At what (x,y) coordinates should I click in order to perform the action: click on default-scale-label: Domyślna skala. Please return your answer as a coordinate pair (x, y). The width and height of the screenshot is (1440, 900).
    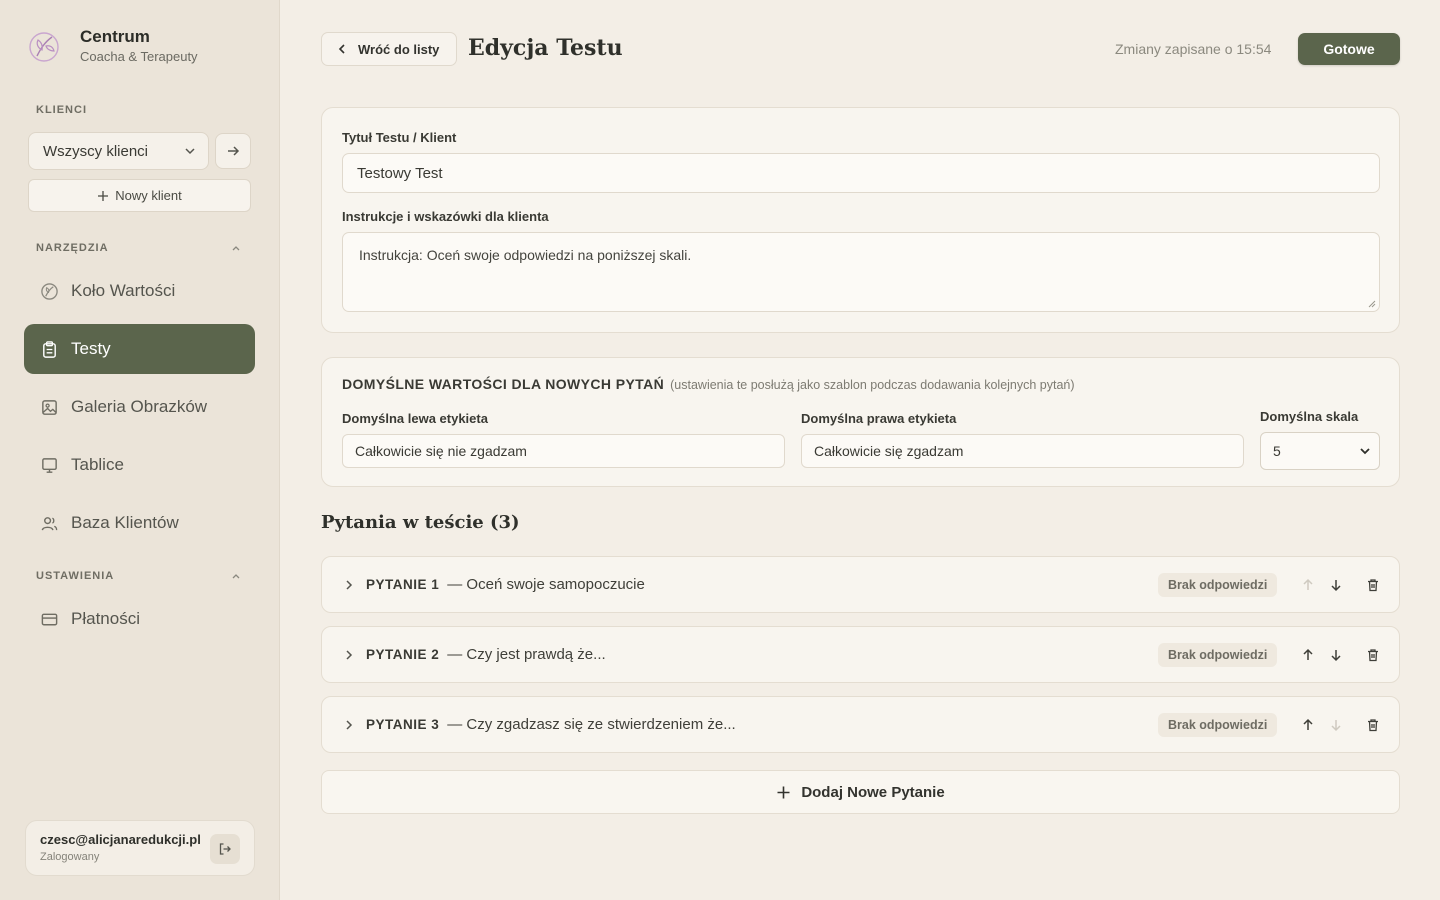
    Looking at the image, I should click on (1309, 416).